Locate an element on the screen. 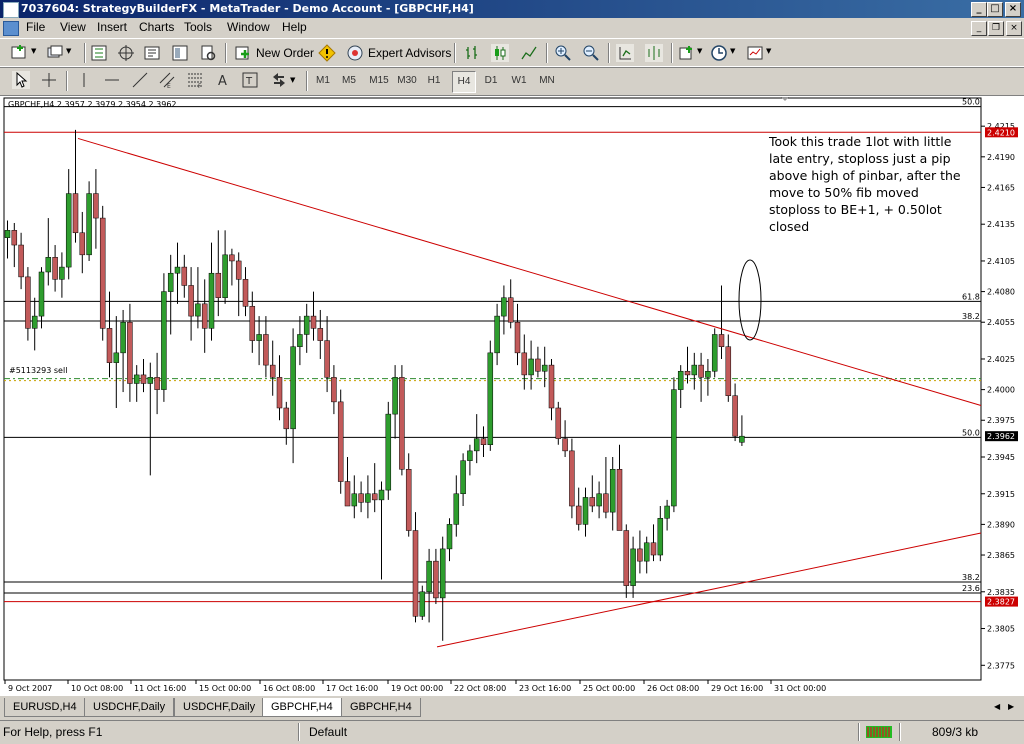  terminal-icon is located at coordinates (152, 53).